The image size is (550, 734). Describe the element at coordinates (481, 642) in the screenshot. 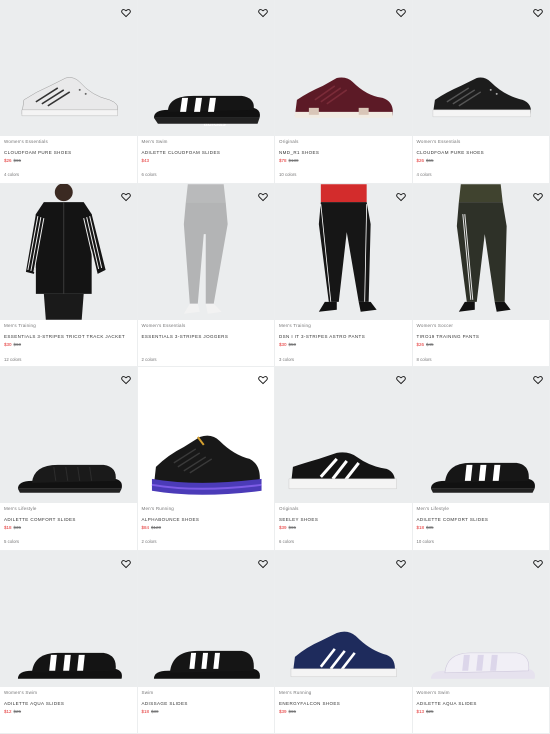

I see `product-card: Women's Swim ADILETTE AQUA SLIDES $13$25` at that location.